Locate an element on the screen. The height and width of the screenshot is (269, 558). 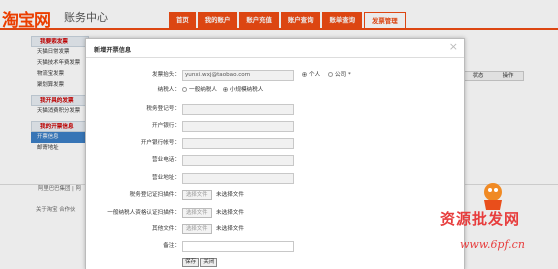
dialog-title-divider is located at coordinates (275, 57).